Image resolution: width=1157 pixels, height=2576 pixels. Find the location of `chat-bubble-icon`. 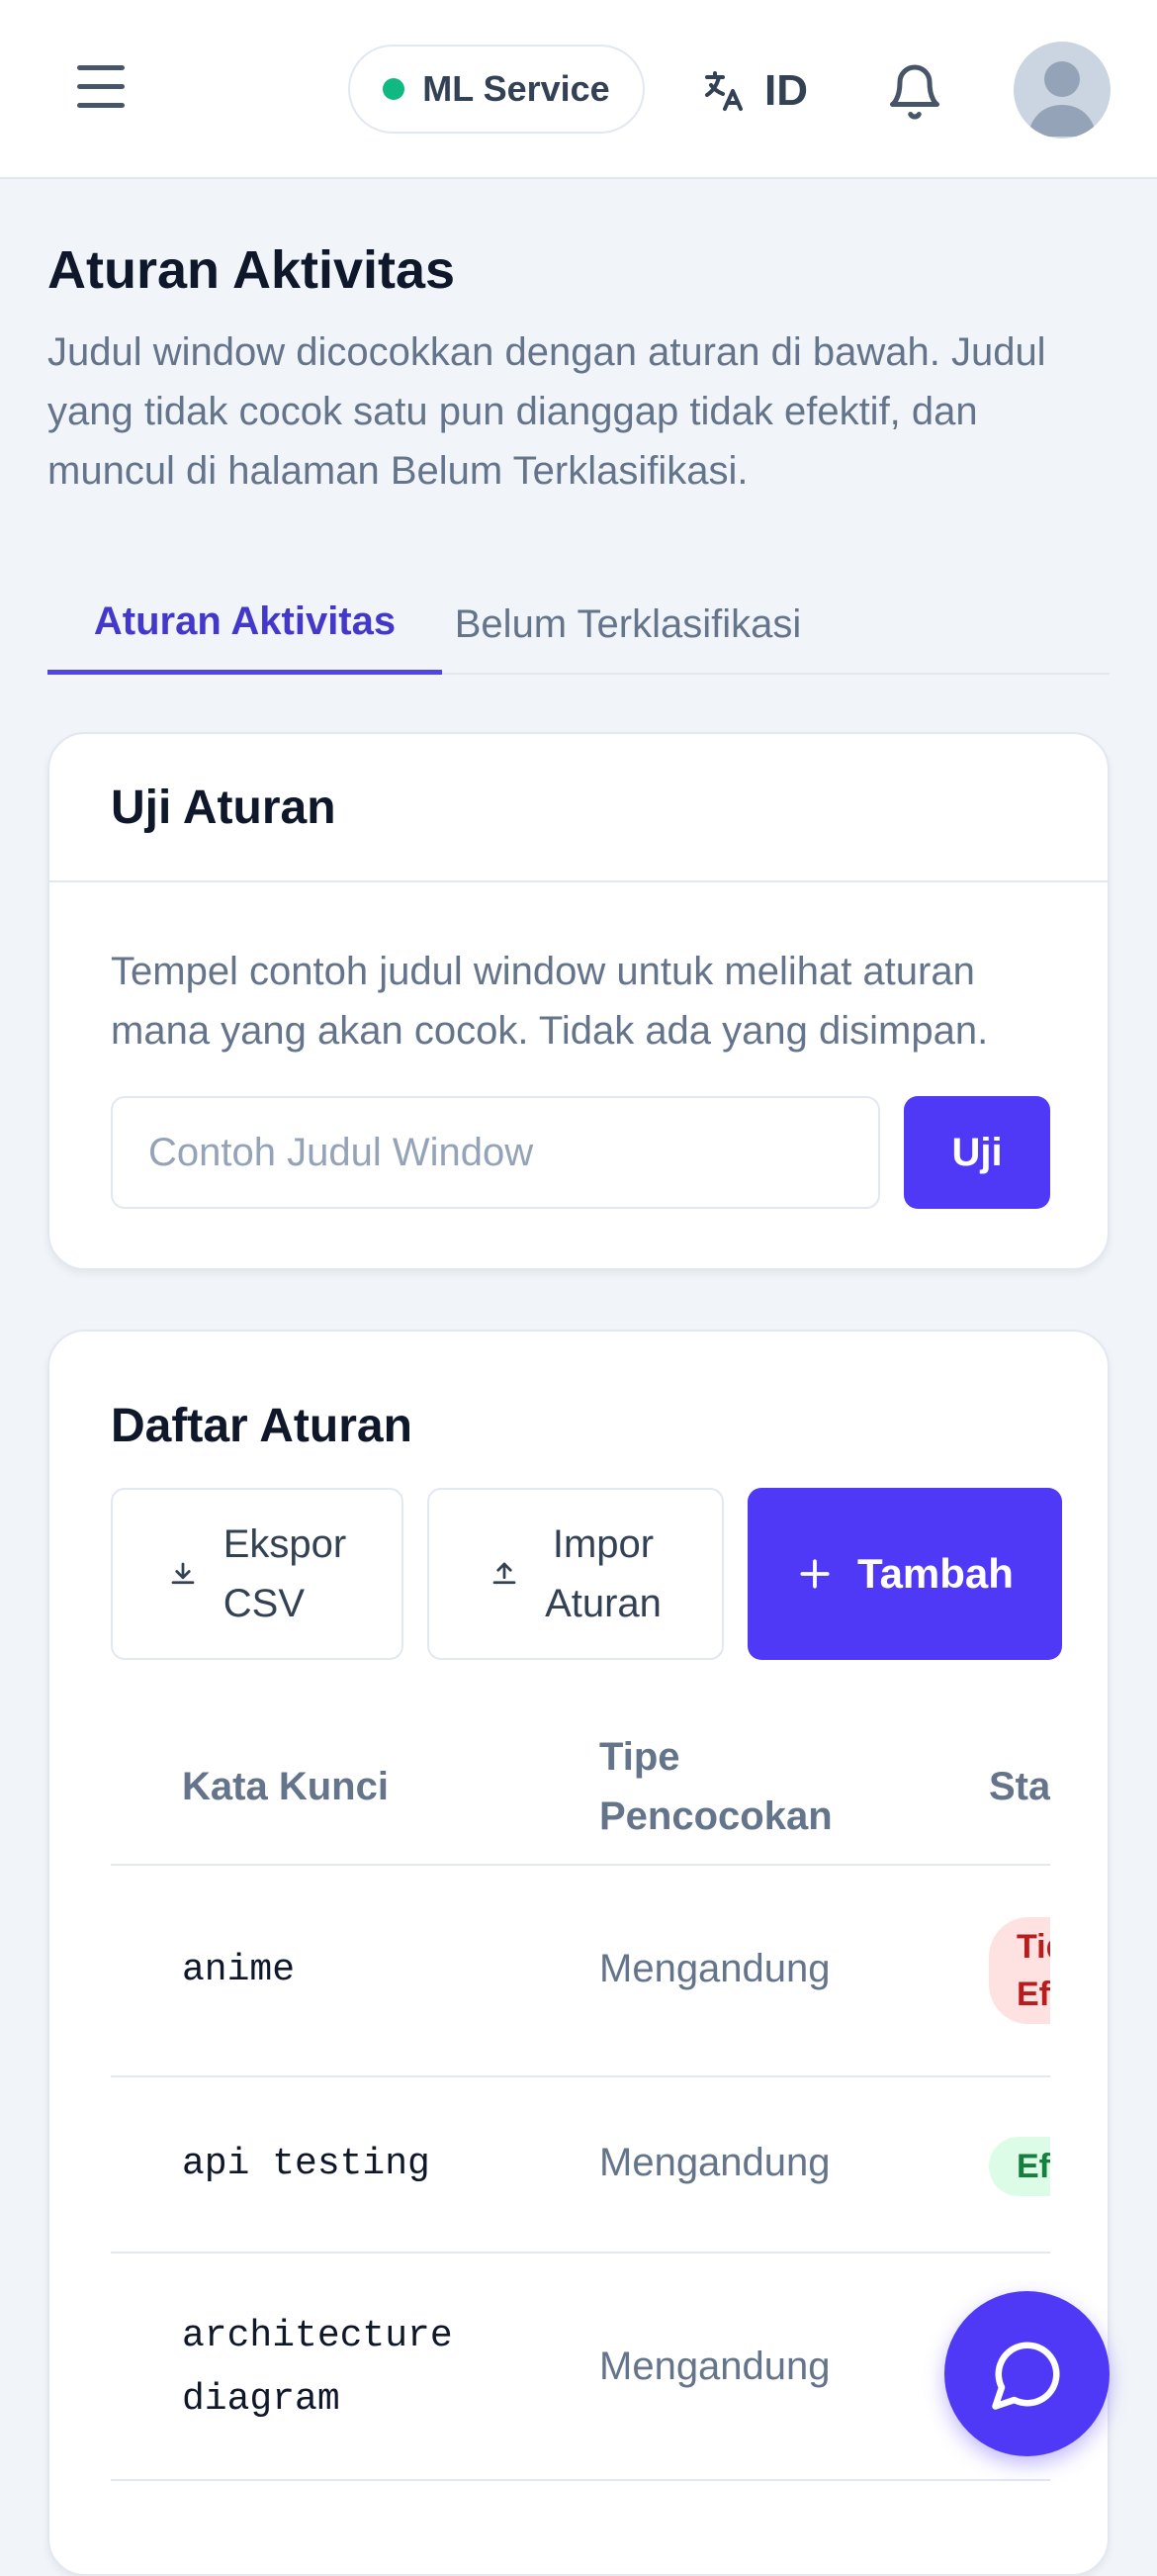

chat-bubble-icon is located at coordinates (1025, 2376).